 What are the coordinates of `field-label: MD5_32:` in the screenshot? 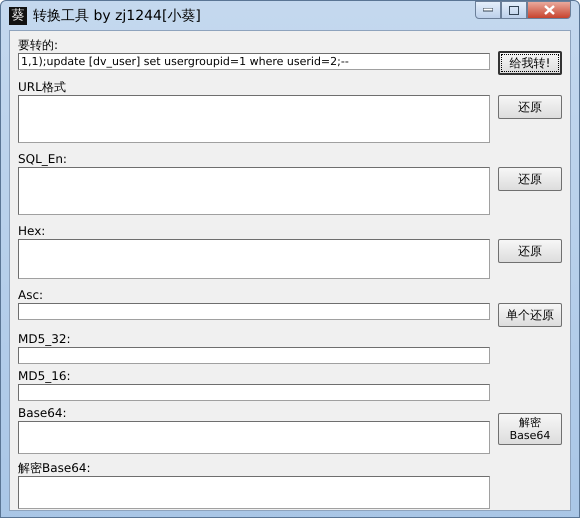 It's located at (45, 339).